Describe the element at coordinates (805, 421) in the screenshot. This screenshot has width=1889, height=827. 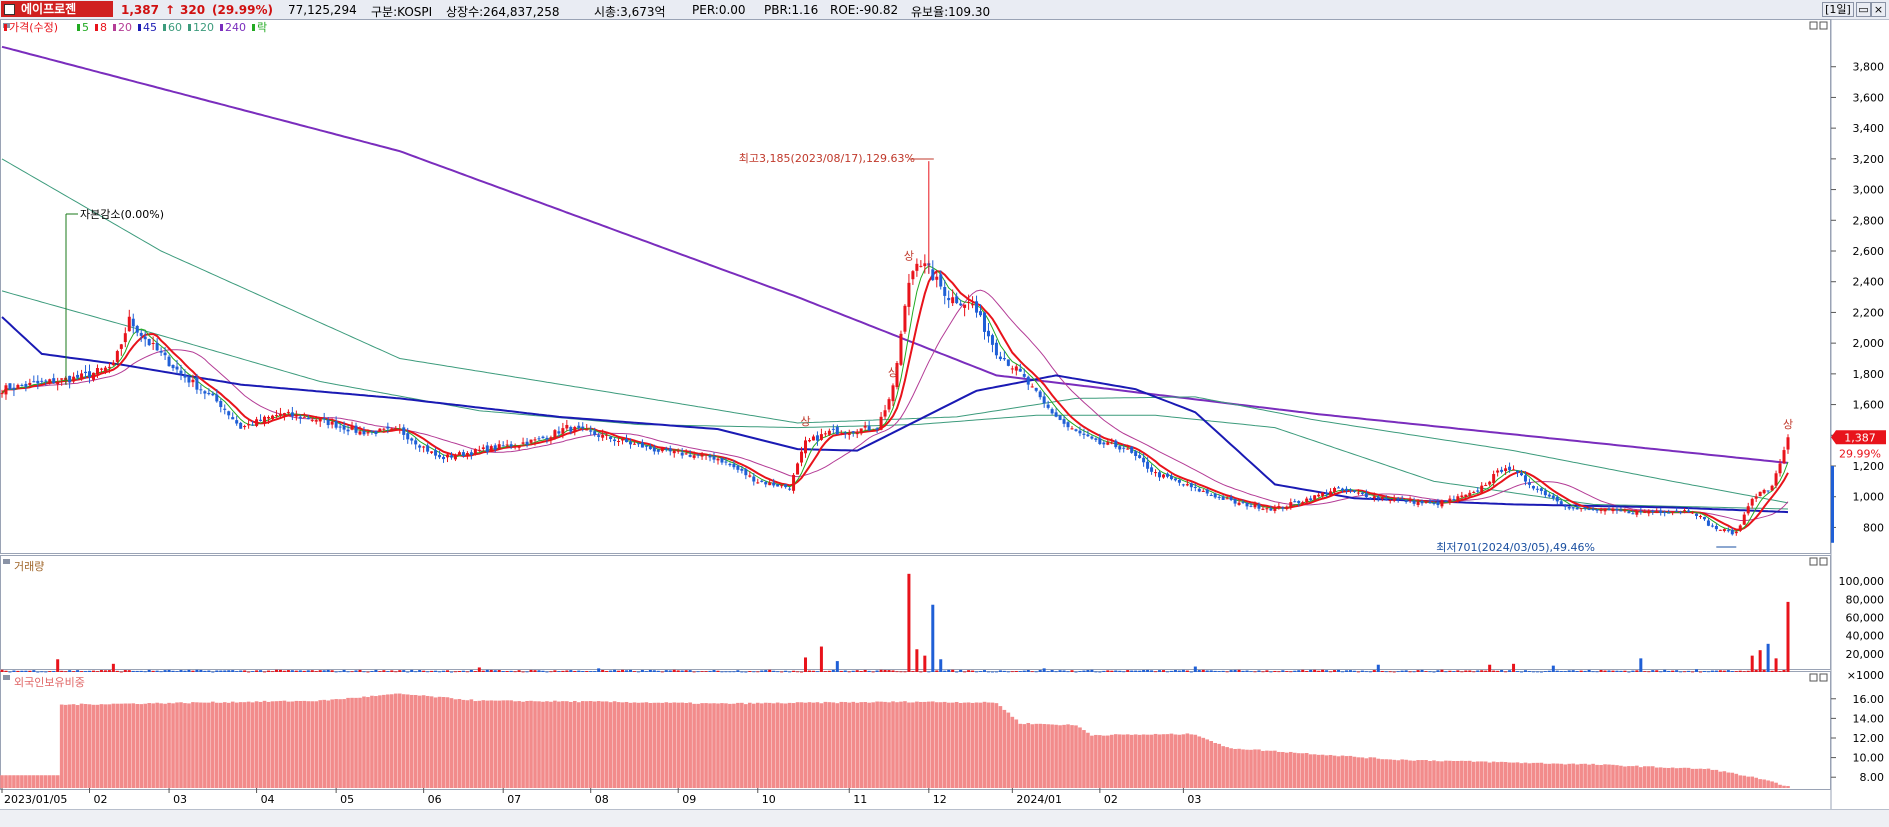
I see `upper-limit-mark: 상` at that location.